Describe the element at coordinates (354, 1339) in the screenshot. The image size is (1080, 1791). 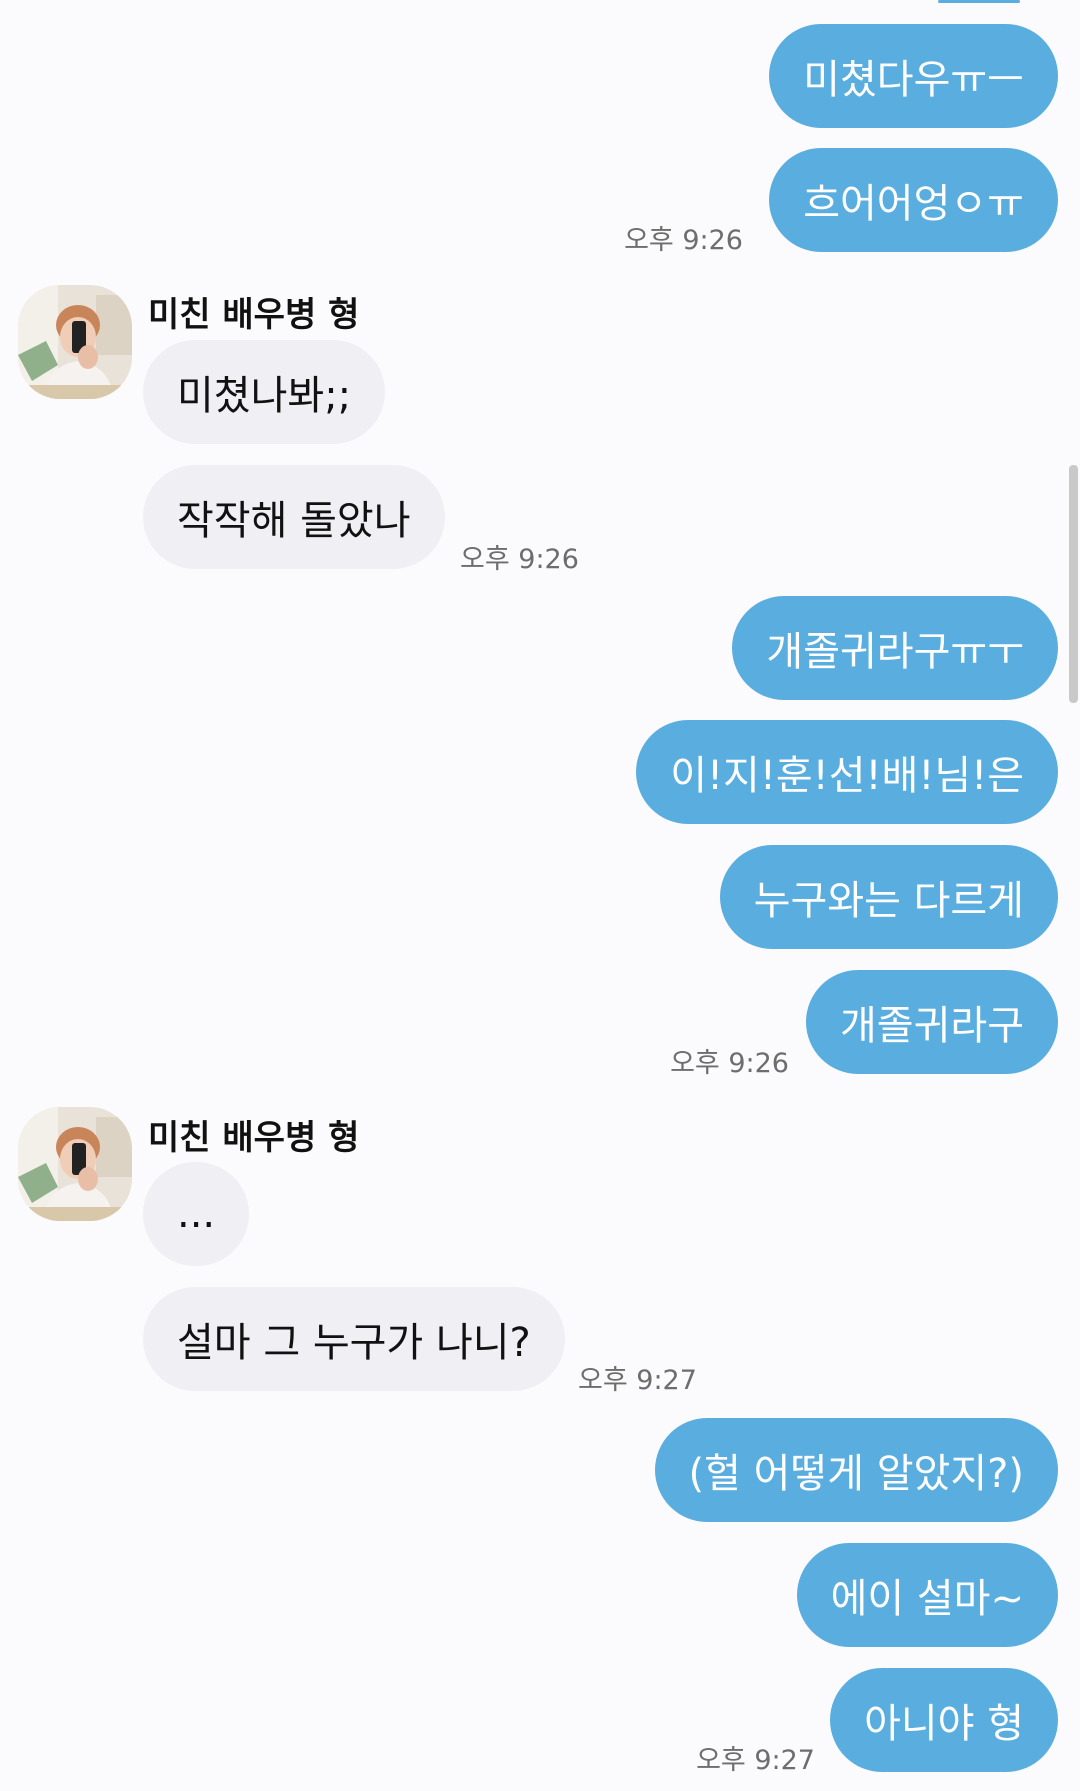
I see `received-message-bubble: 설마 그 누구가 나니?` at that location.